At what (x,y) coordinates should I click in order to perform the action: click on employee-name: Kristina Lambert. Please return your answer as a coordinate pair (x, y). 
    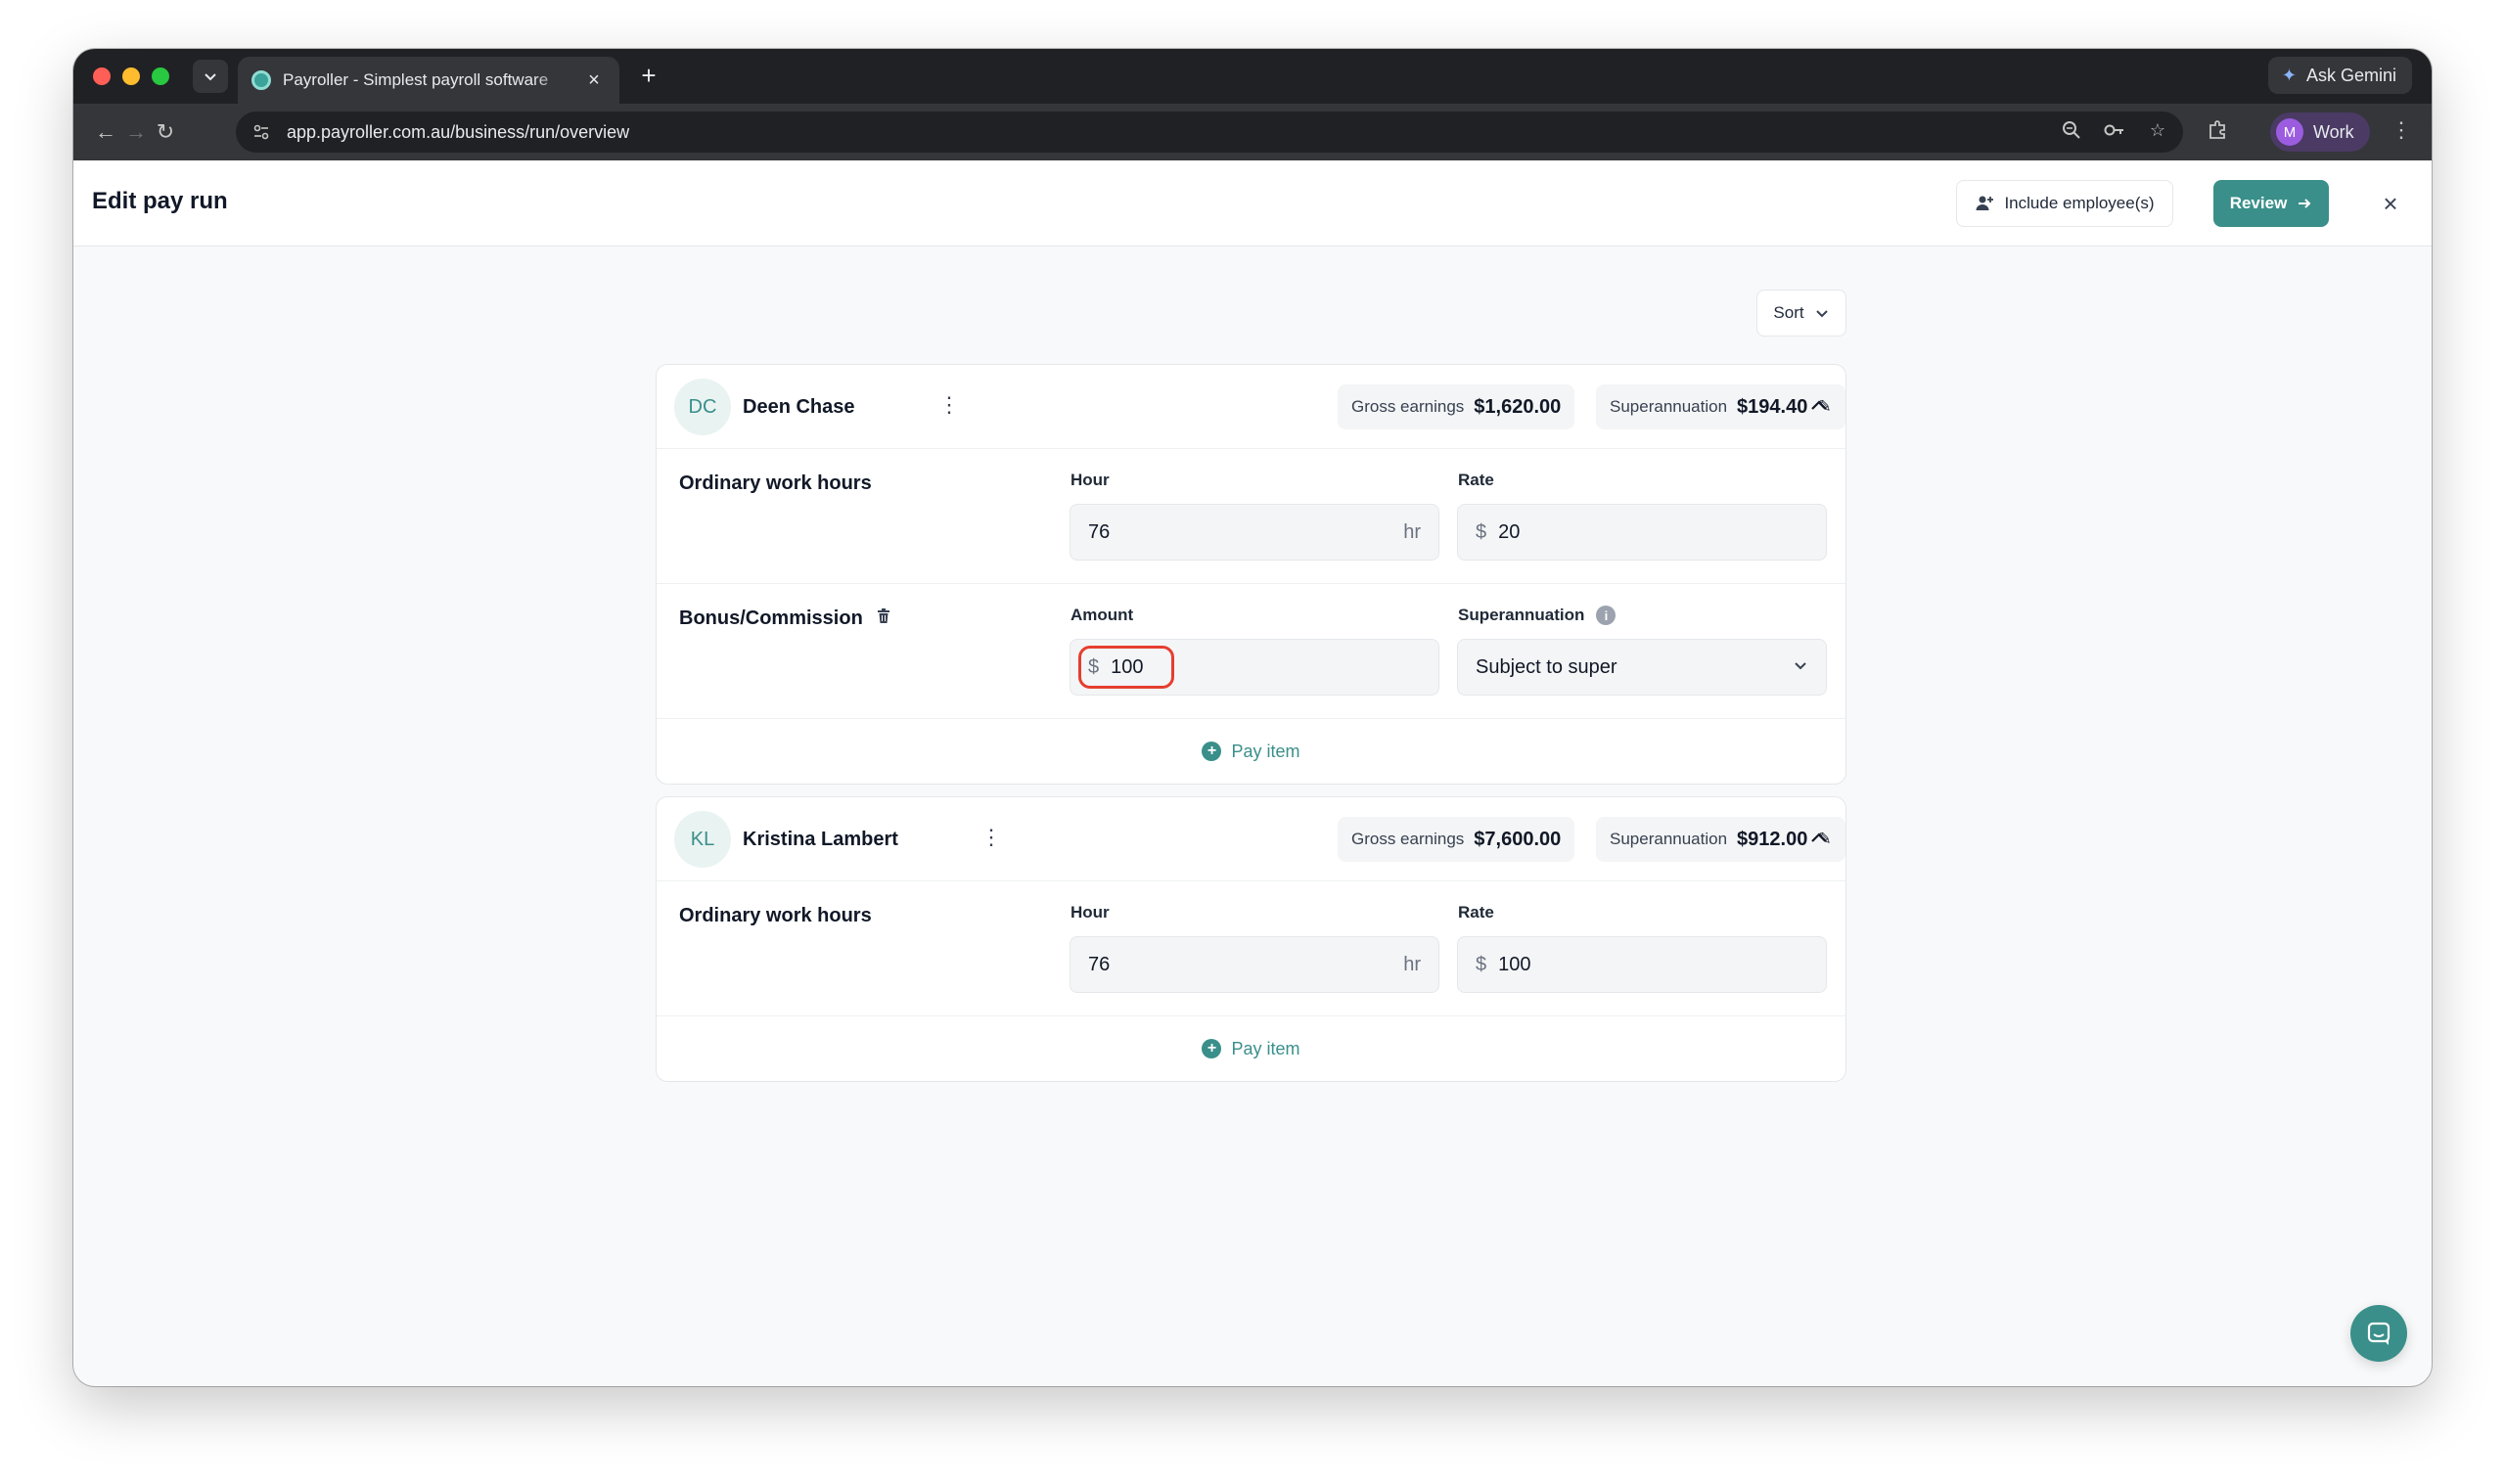
    Looking at the image, I should click on (820, 839).